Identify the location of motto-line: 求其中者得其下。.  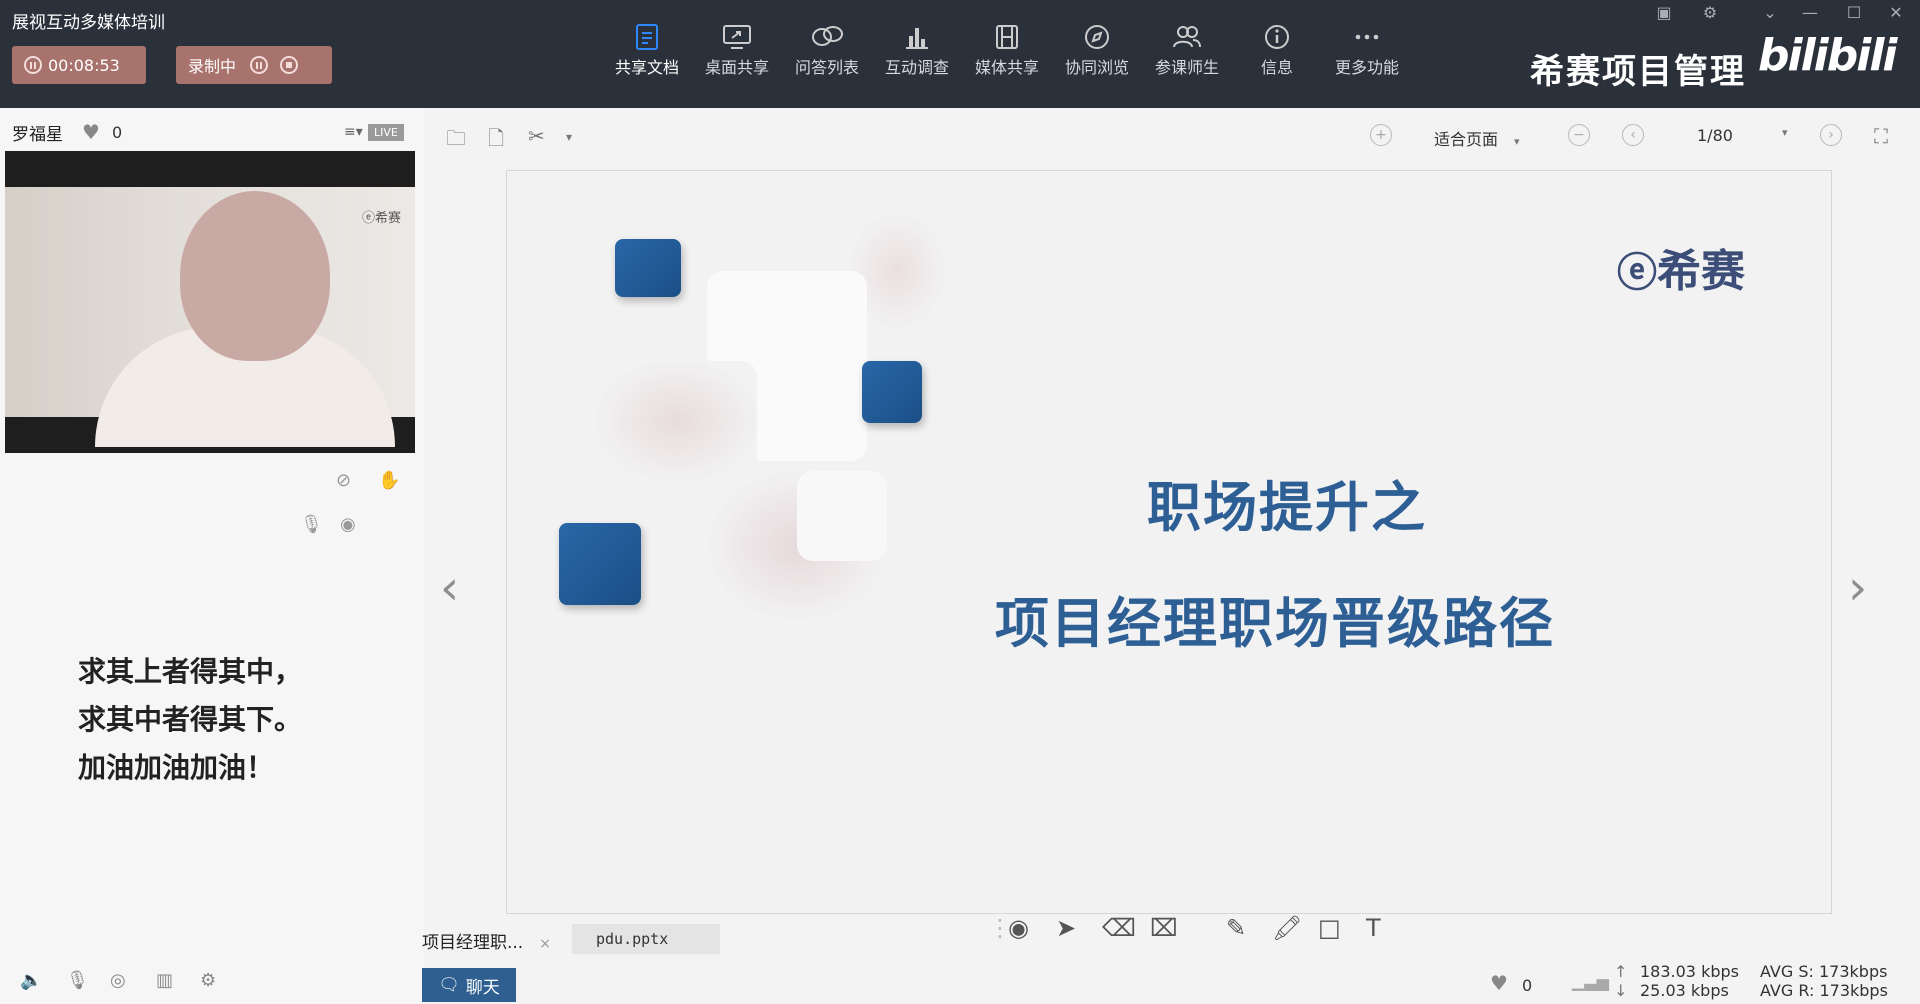
(190, 719).